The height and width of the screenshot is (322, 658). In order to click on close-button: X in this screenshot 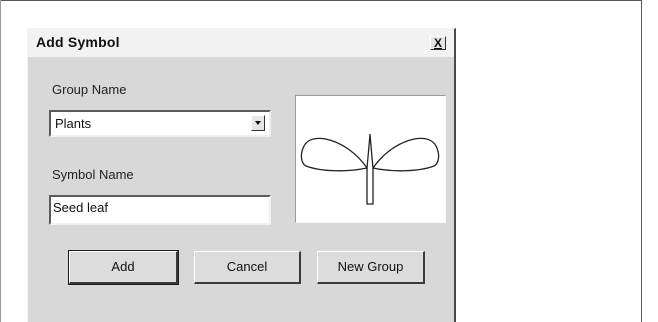, I will do `click(438, 43)`.